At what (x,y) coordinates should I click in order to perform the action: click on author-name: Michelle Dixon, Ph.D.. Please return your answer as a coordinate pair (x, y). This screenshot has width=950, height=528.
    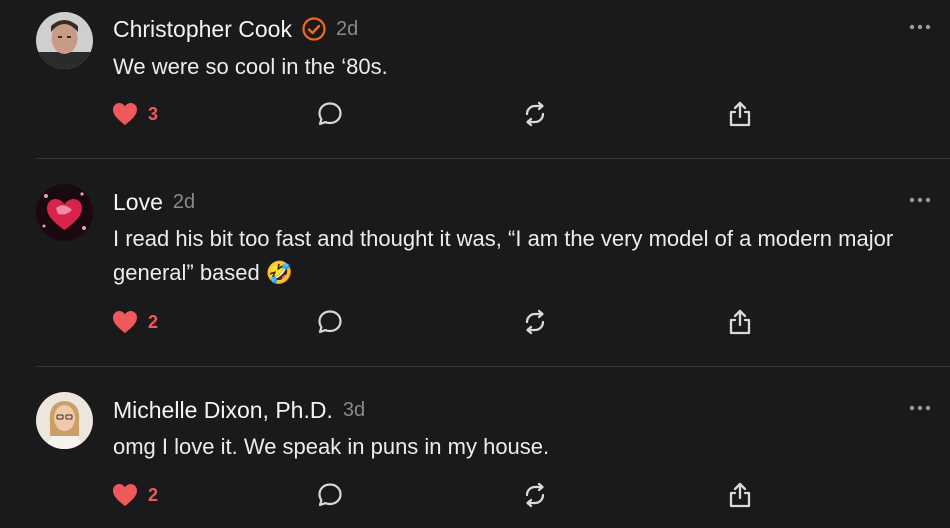
    Looking at the image, I should click on (223, 410).